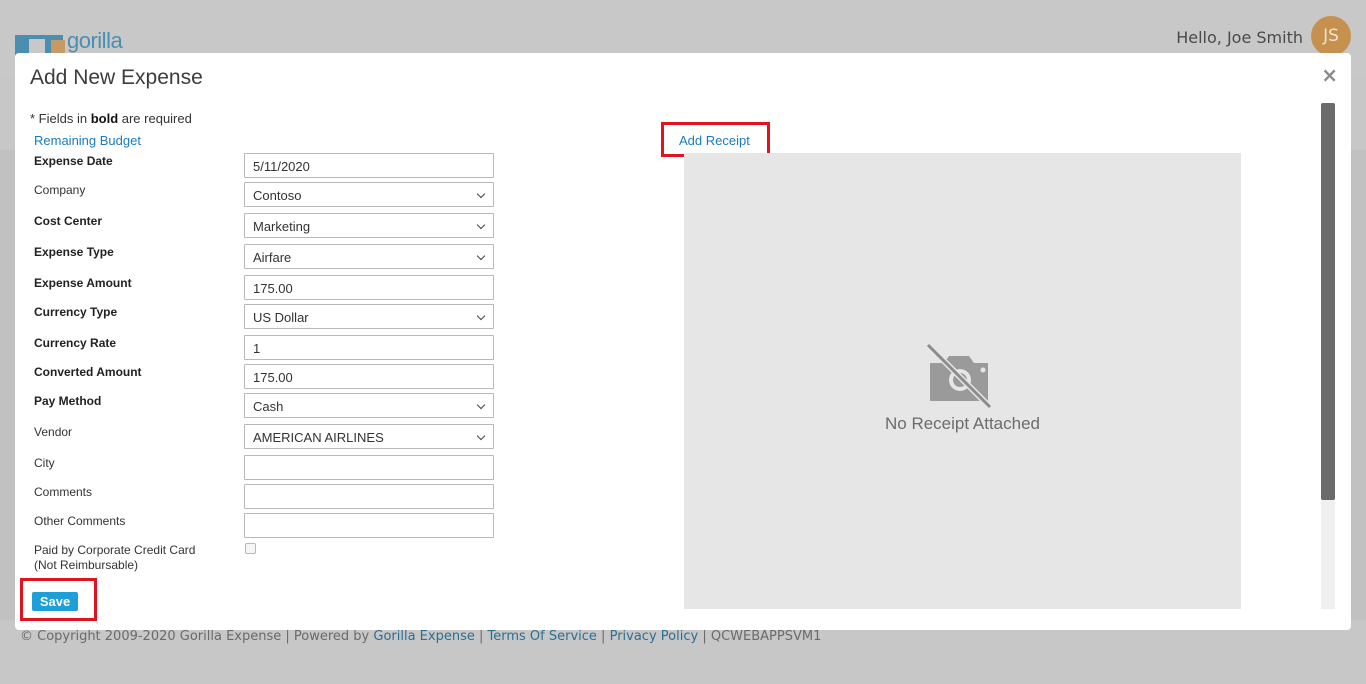 The height and width of the screenshot is (684, 1366). What do you see at coordinates (83, 283) in the screenshot?
I see `expense-amount-label: Expense Amount` at bounding box center [83, 283].